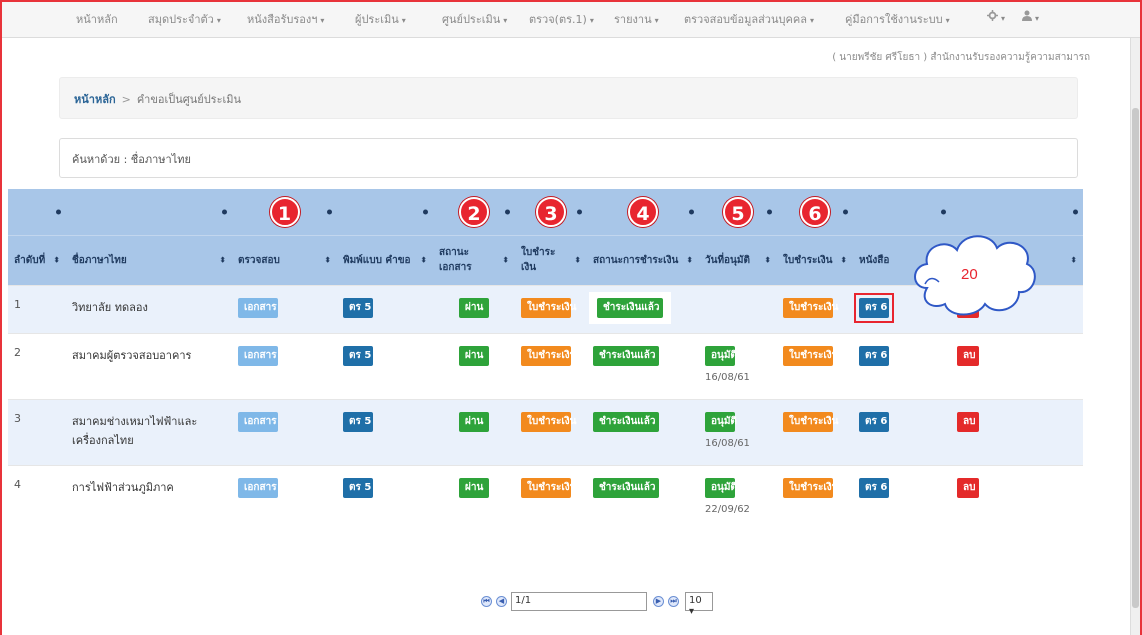 This screenshot has height=635, width=1142. Describe the element at coordinates (636, 19) in the screenshot. I see `nav-reports: รายงาน ▾` at that location.